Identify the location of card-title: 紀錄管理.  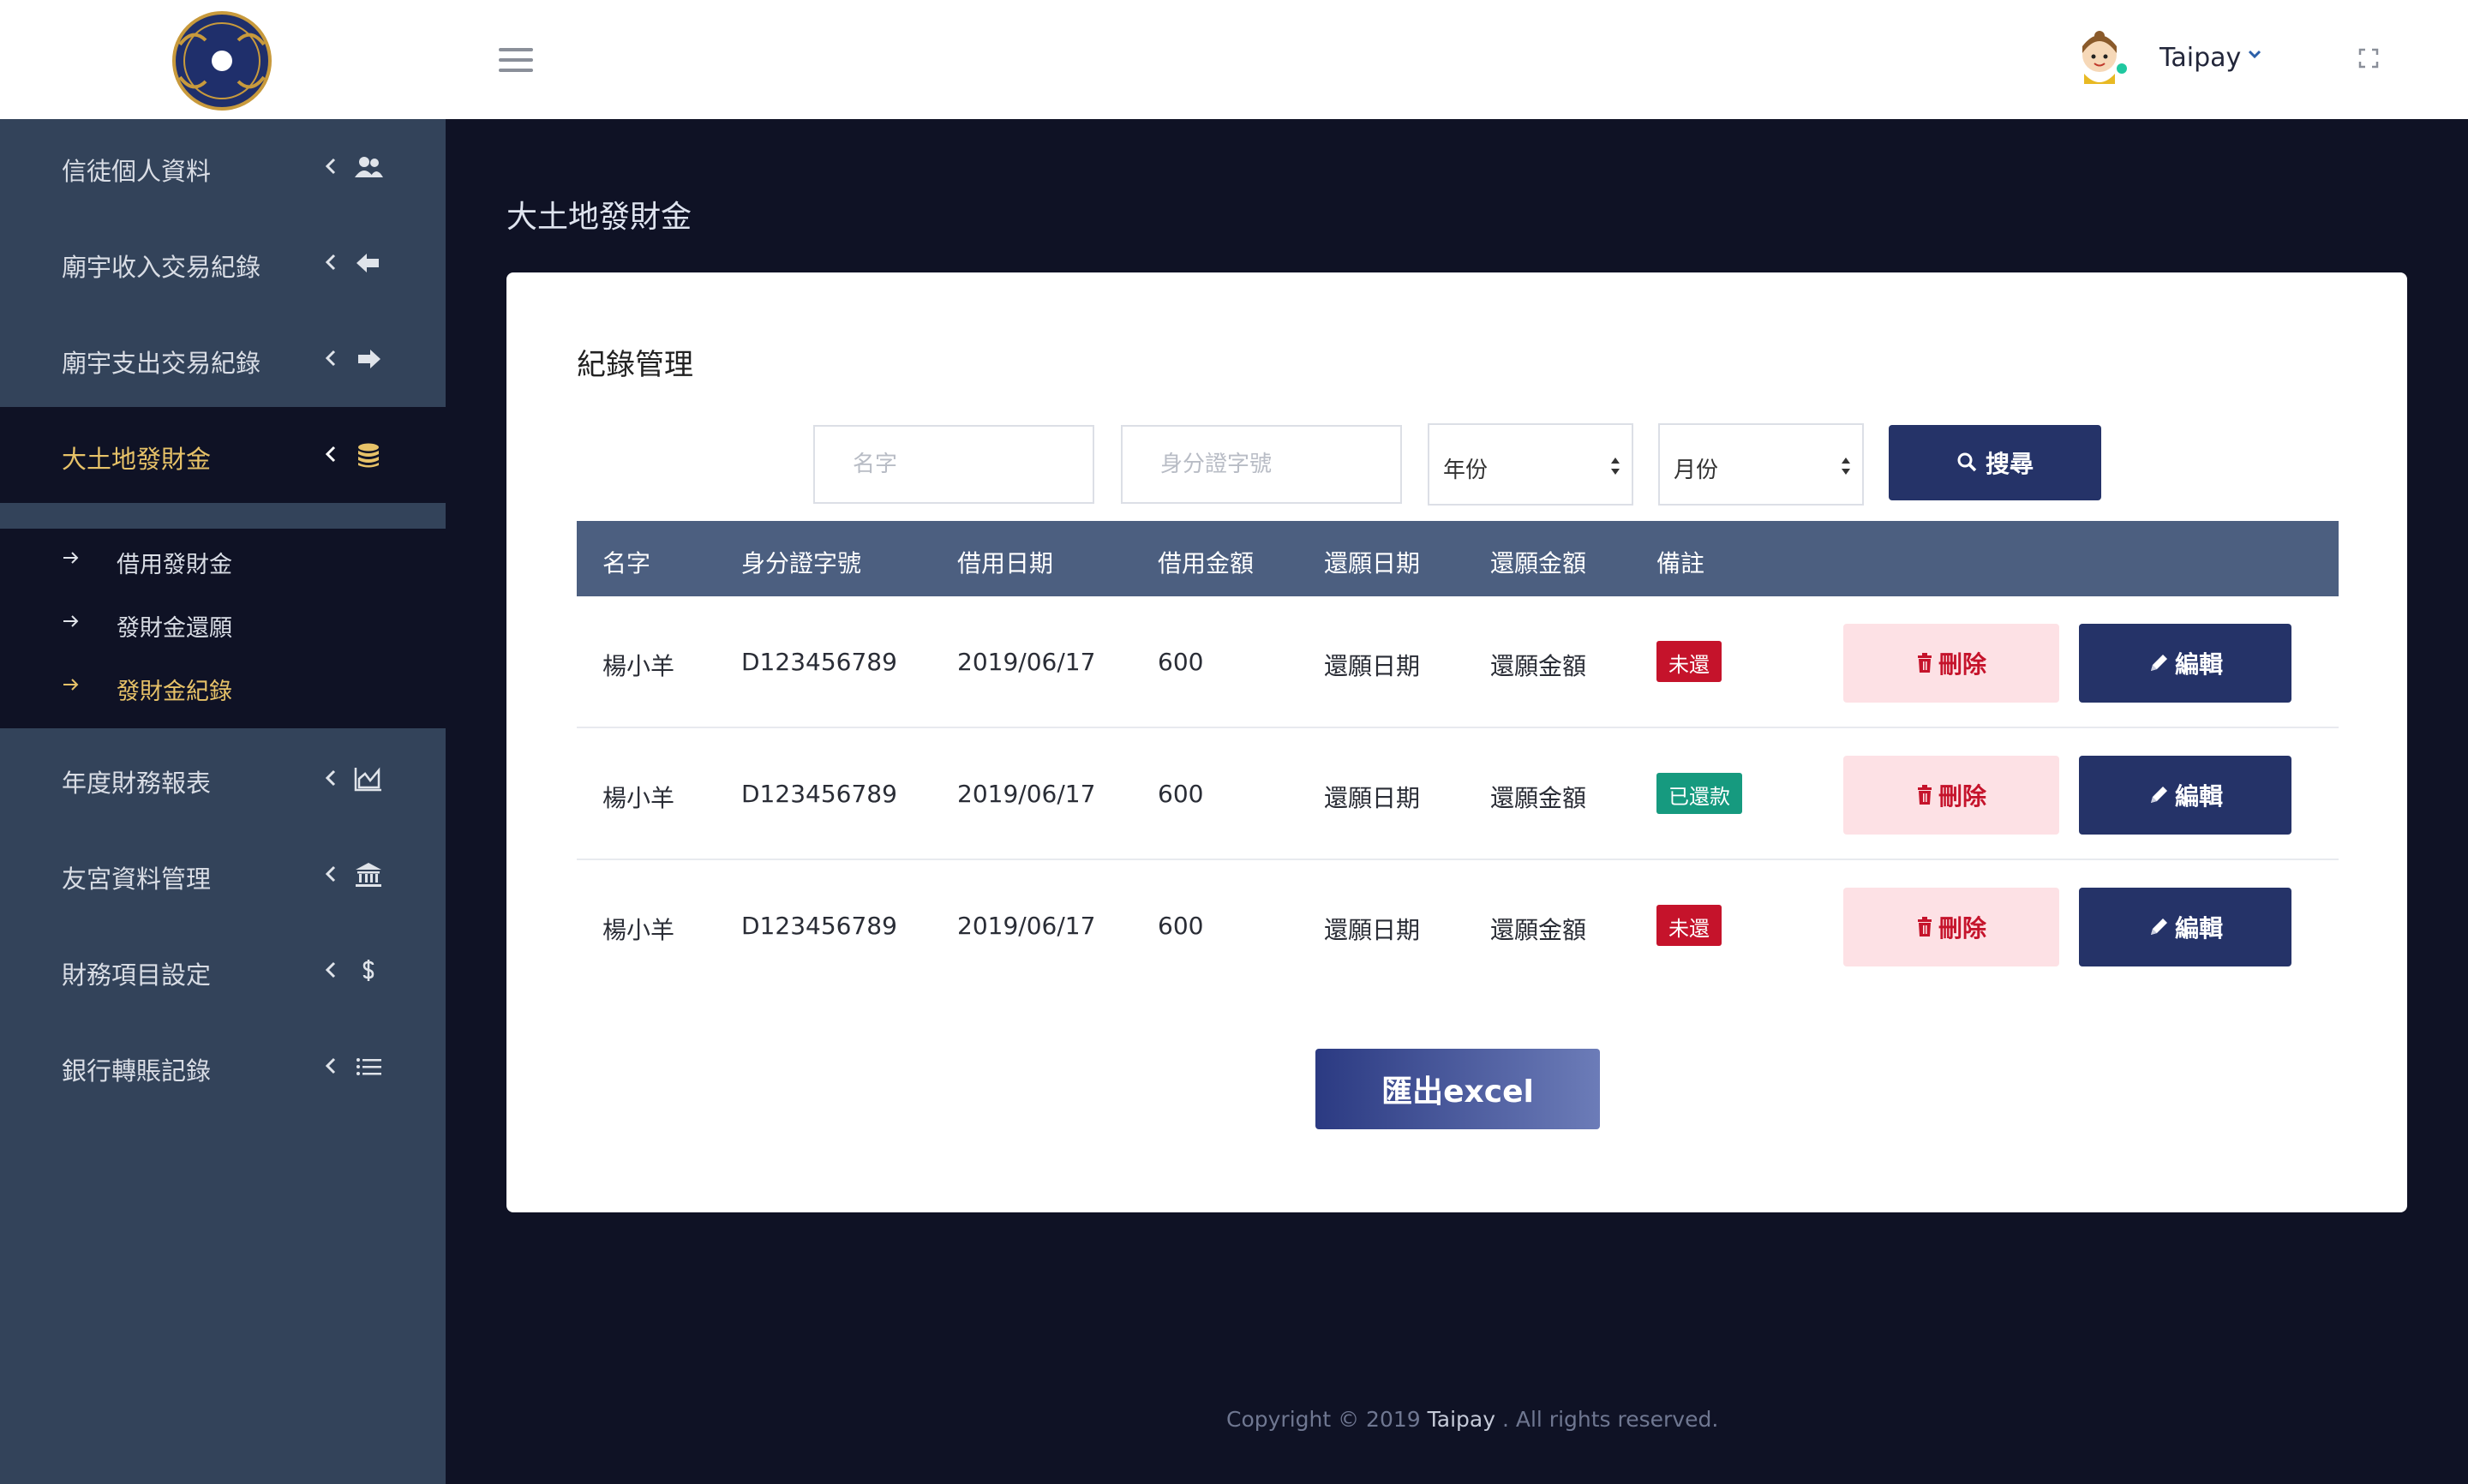
(635, 365).